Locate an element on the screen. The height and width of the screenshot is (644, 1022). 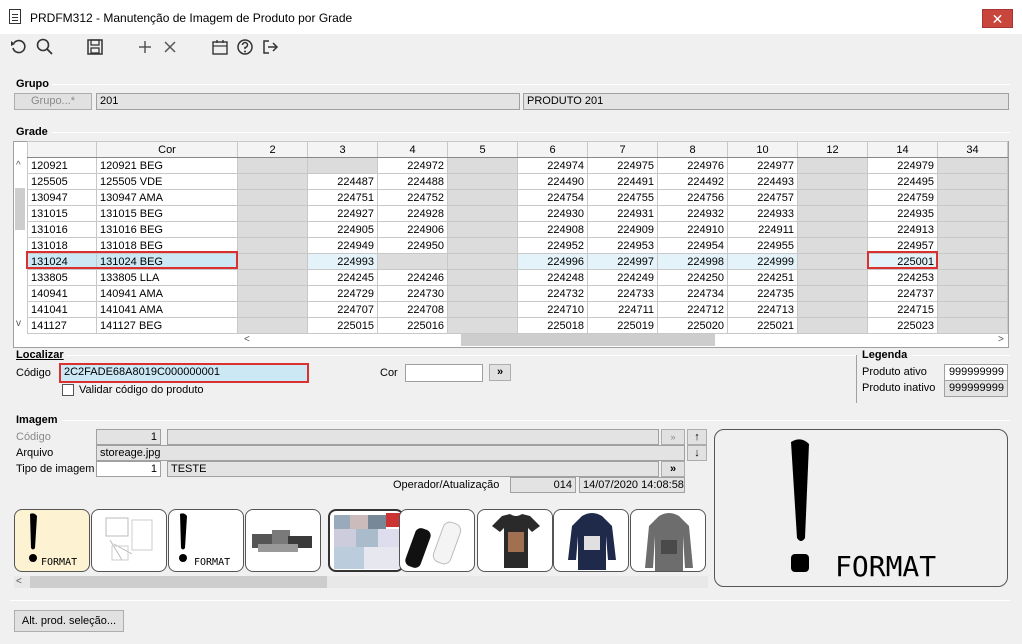
grade-size-cell: 224733 is located at coordinates (622, 293).